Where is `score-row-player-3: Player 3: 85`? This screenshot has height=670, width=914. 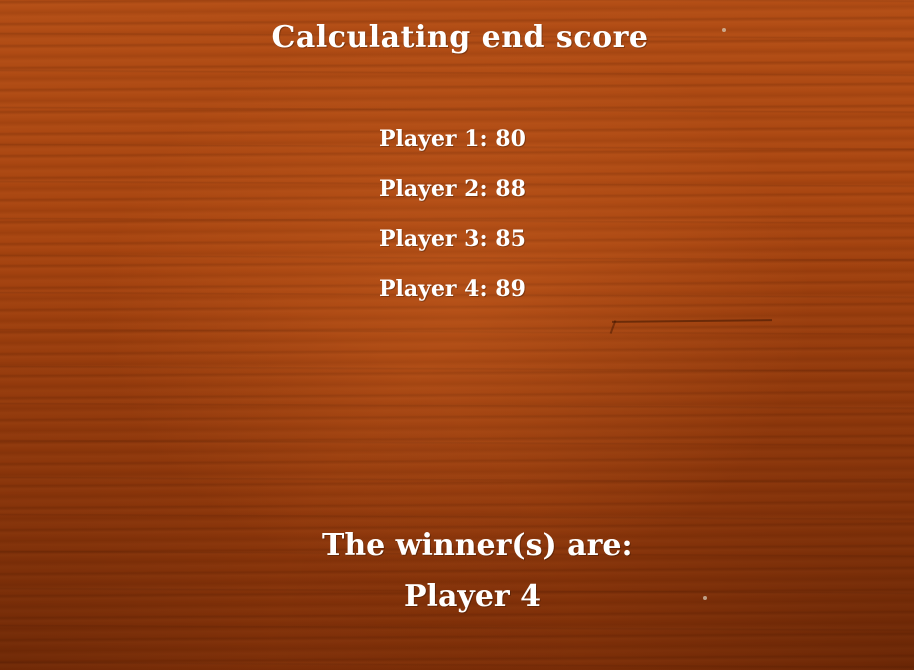
score-row-player-3: Player 3: 85 is located at coordinates (452, 239).